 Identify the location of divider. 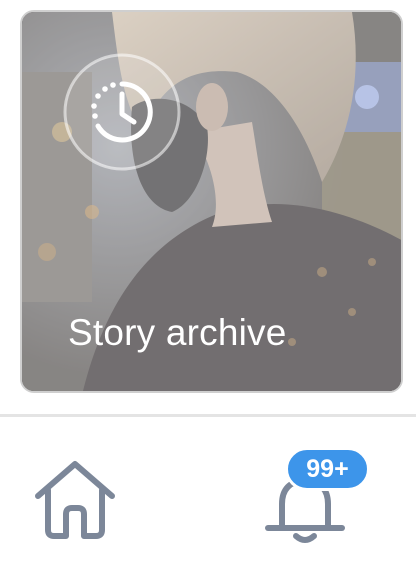
(208, 415).